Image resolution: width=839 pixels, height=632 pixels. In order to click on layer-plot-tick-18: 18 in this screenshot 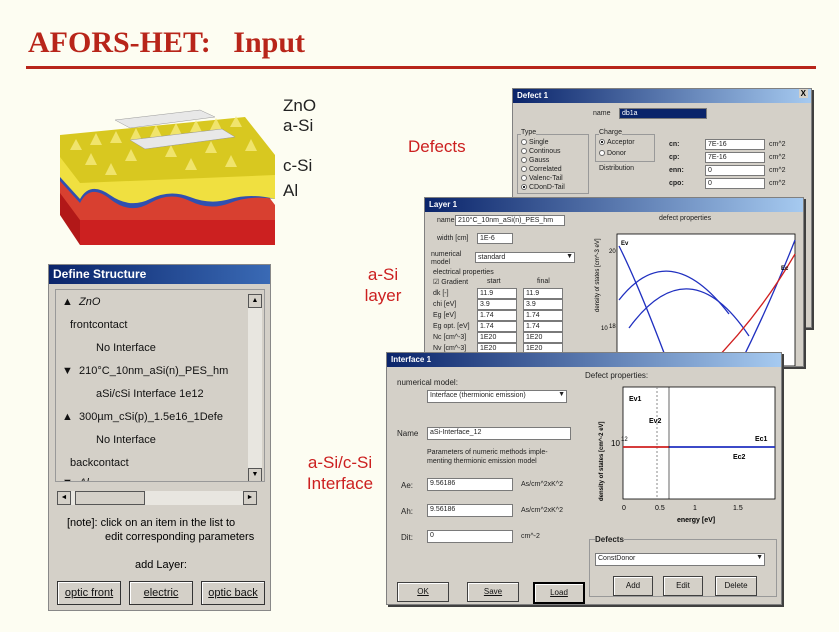, I will do `click(612, 327)`.